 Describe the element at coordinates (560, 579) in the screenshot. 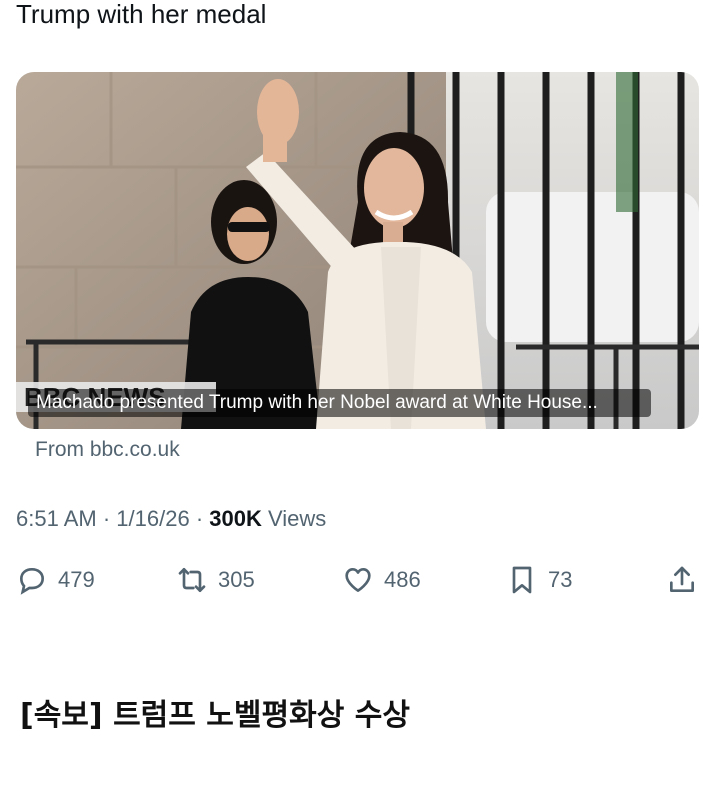

I see `bookmark-count: 73` at that location.